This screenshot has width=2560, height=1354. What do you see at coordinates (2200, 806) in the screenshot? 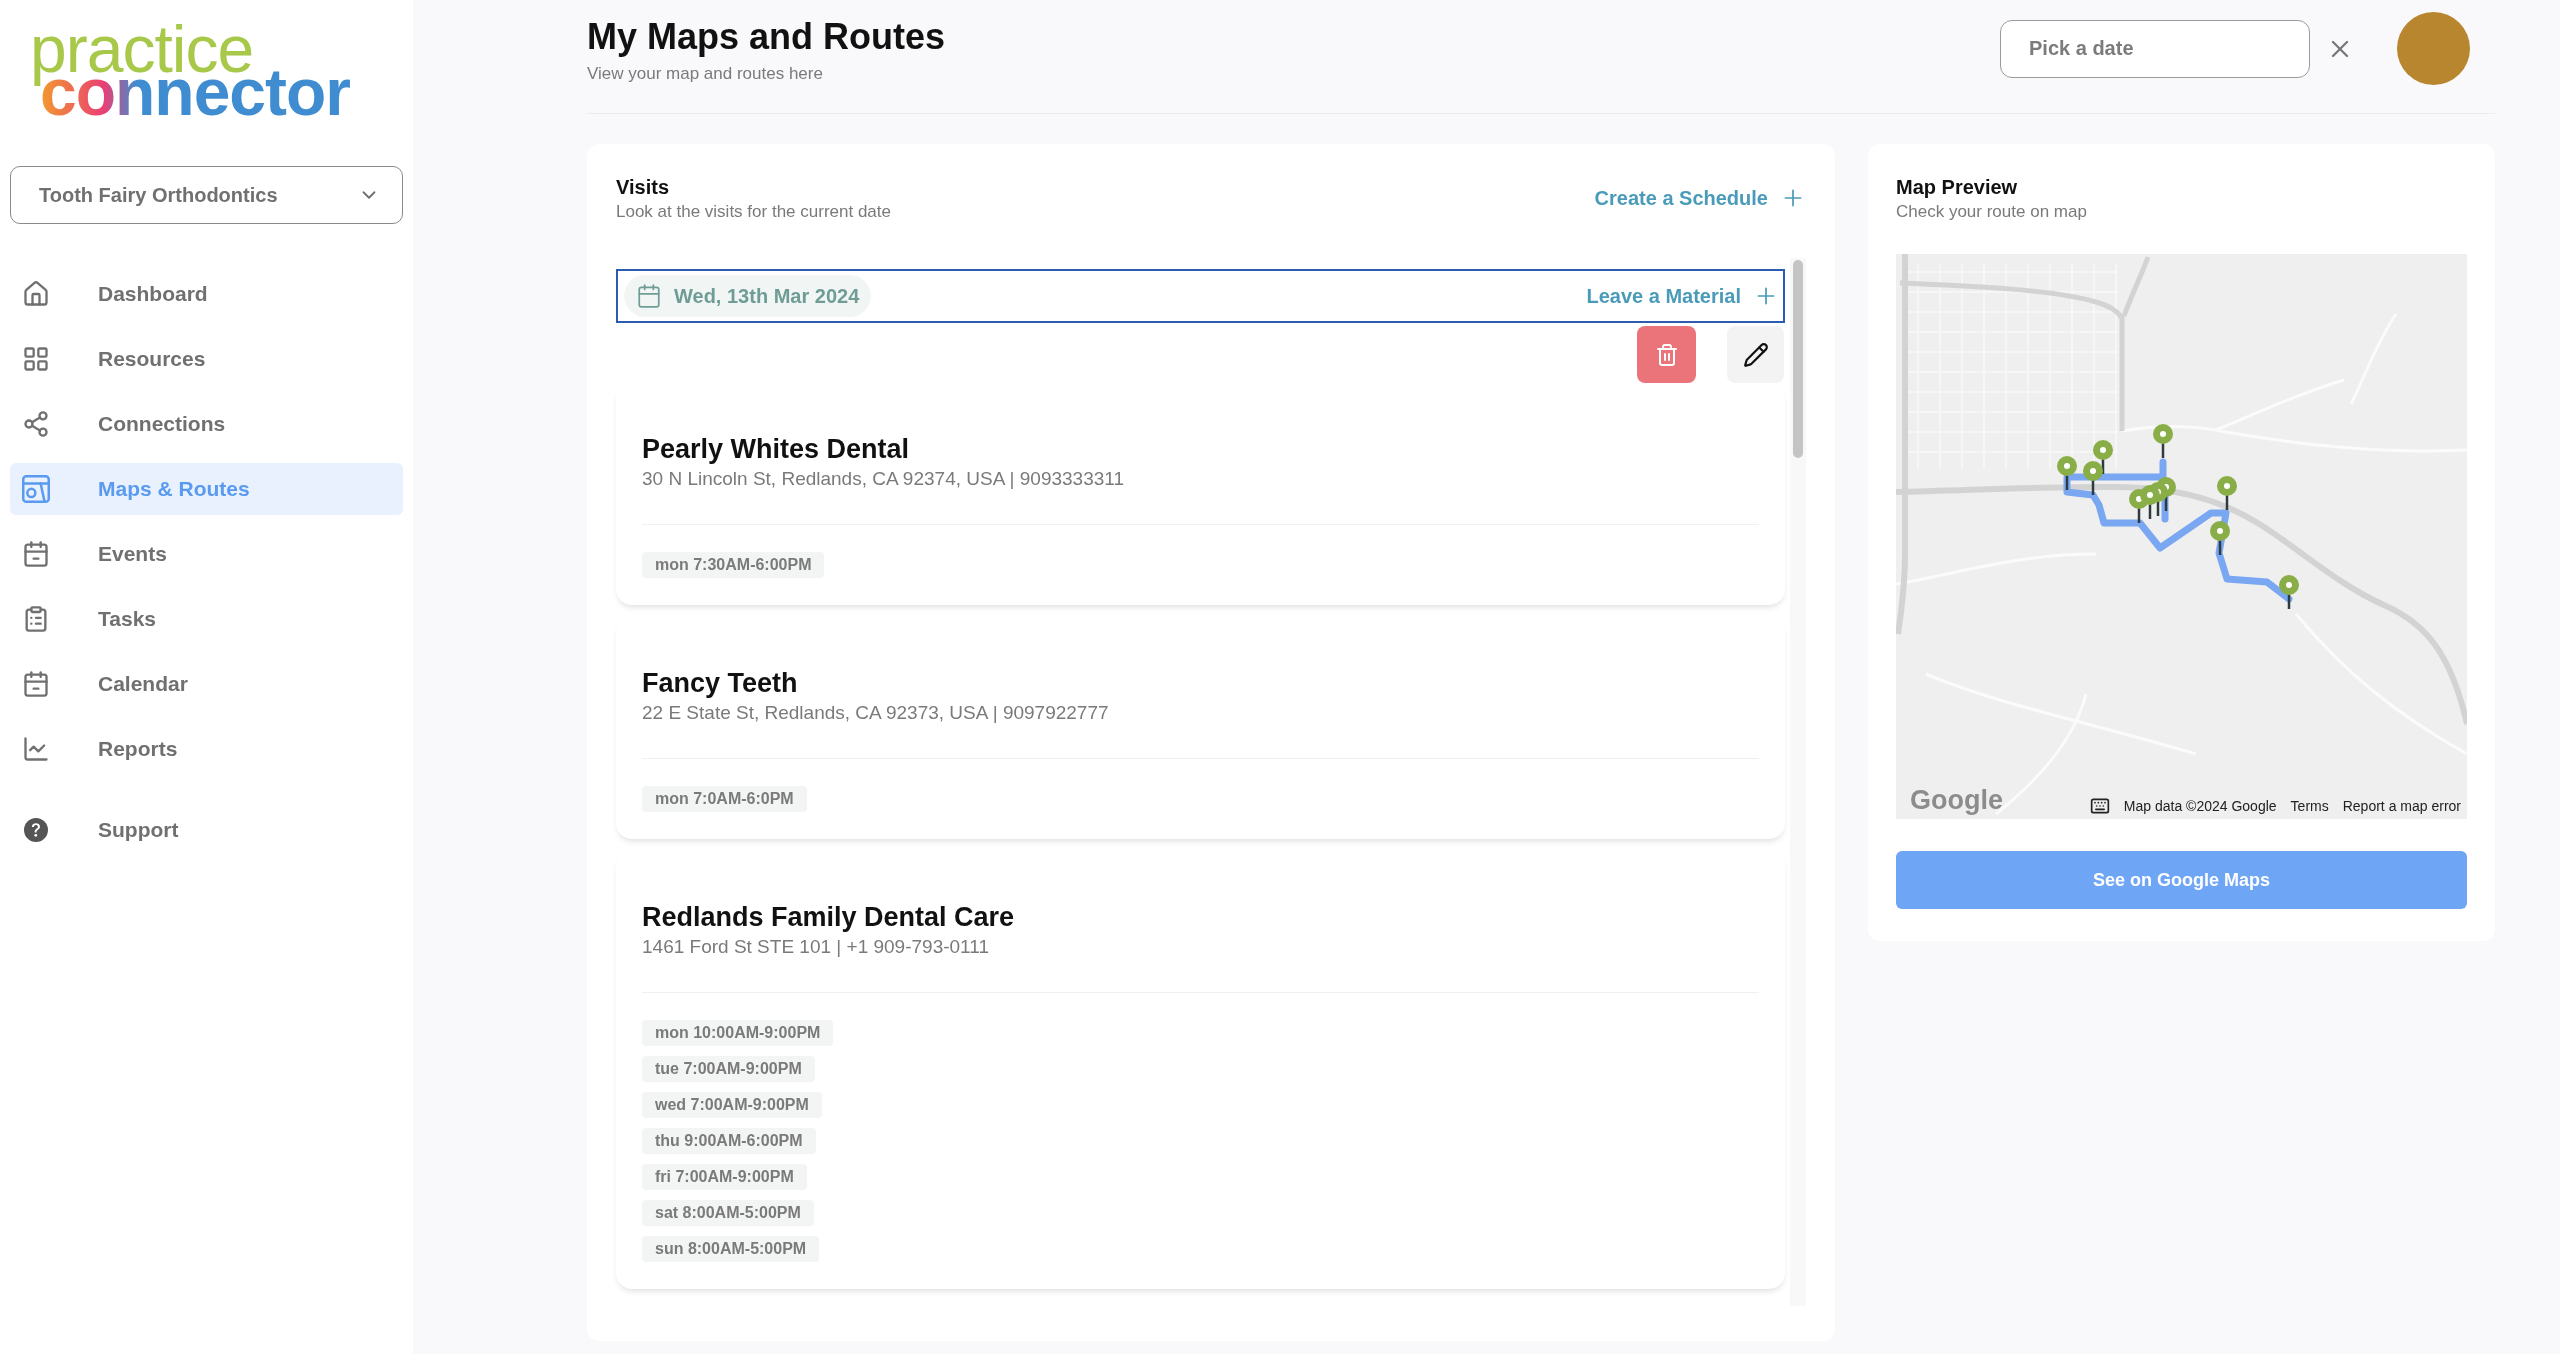
I see `map-attribution: Map data ©2024 Google` at bounding box center [2200, 806].